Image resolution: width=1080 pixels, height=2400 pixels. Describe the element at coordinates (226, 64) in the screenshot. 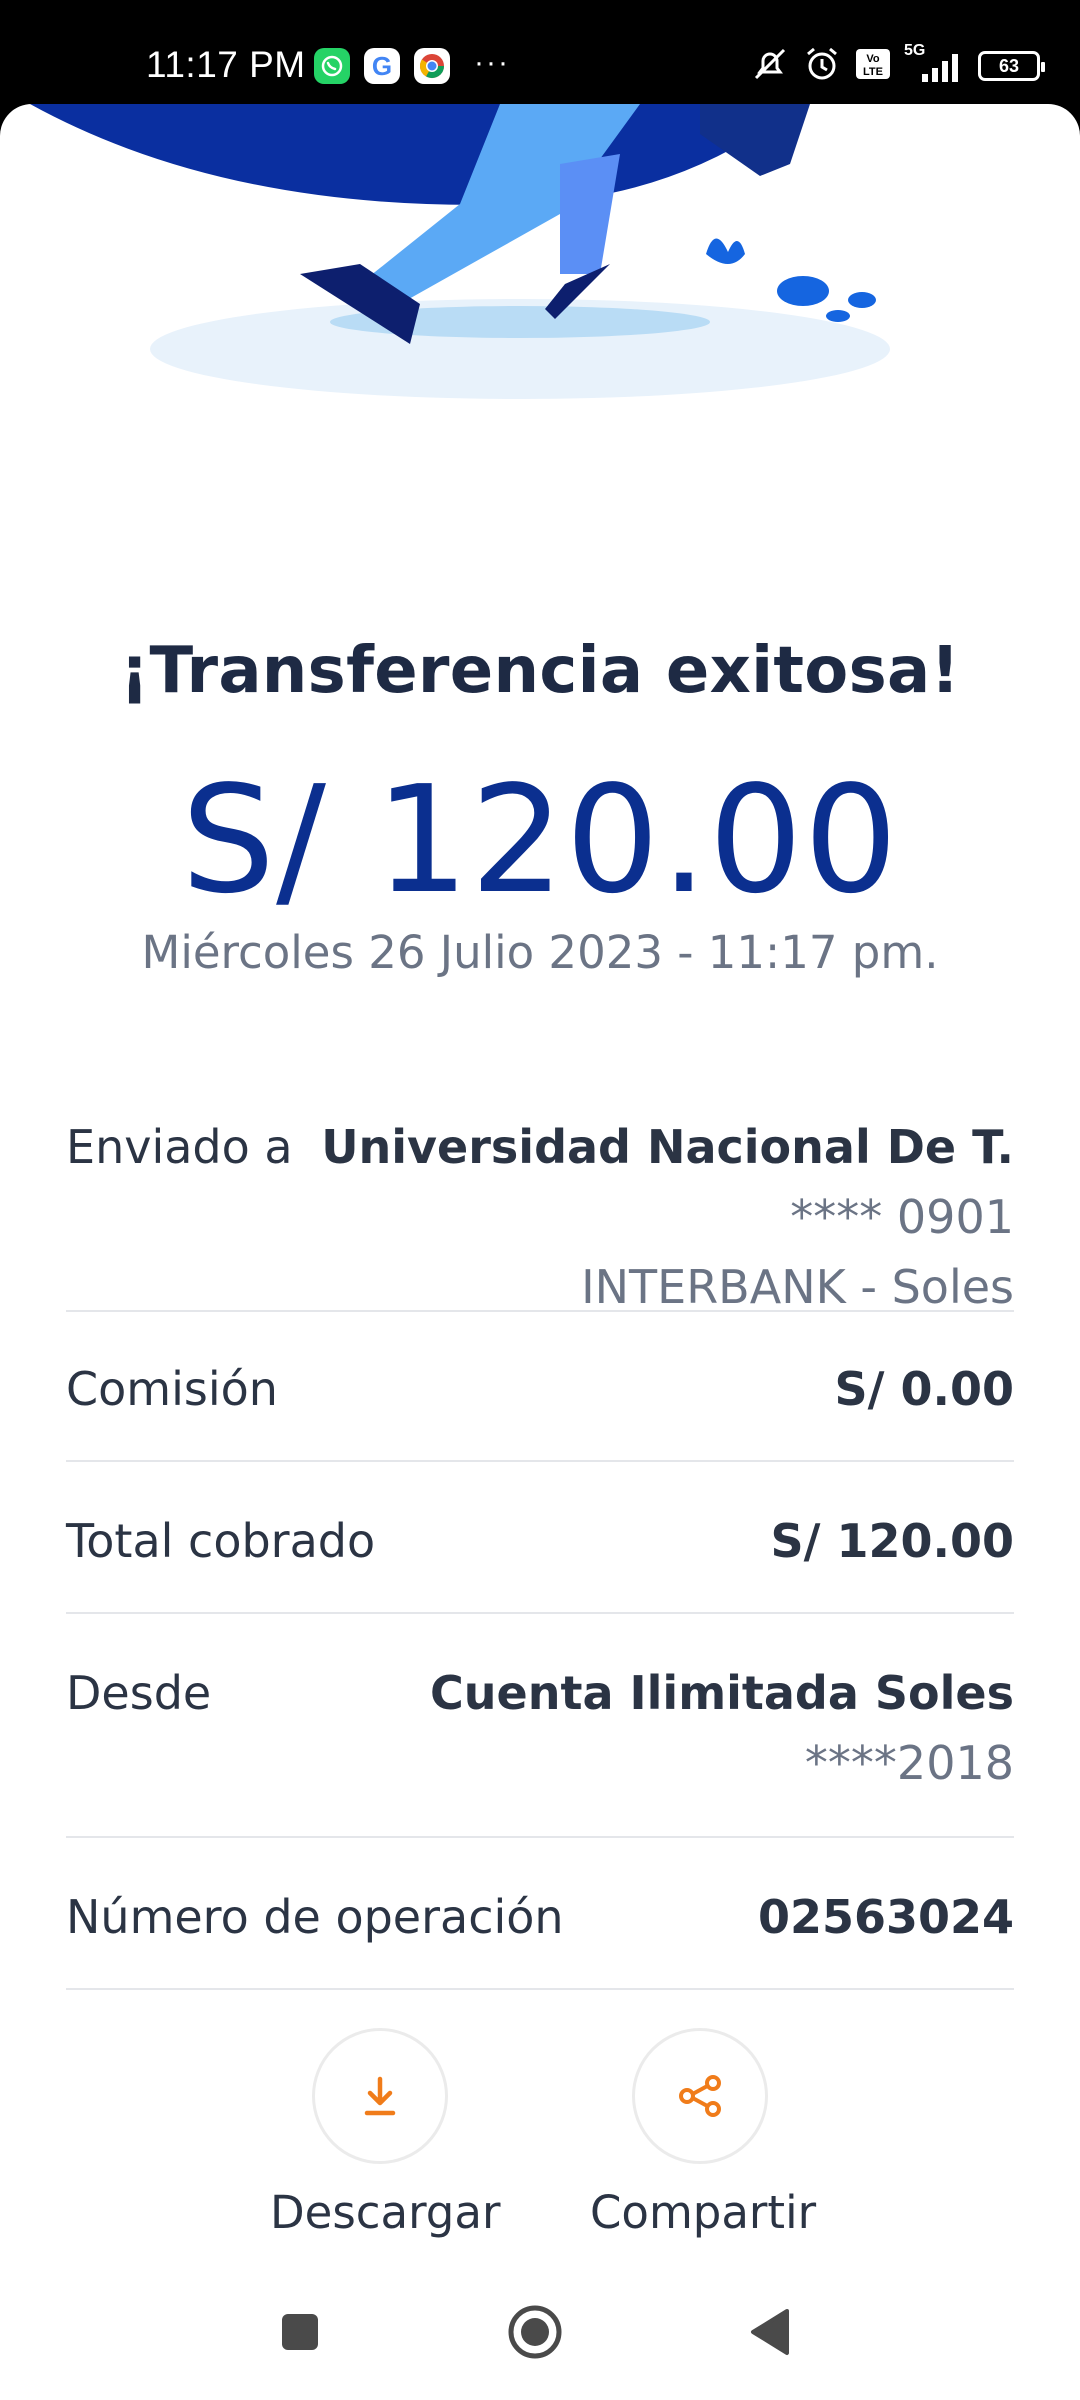

I see `status-time: 11:17 PM` at that location.